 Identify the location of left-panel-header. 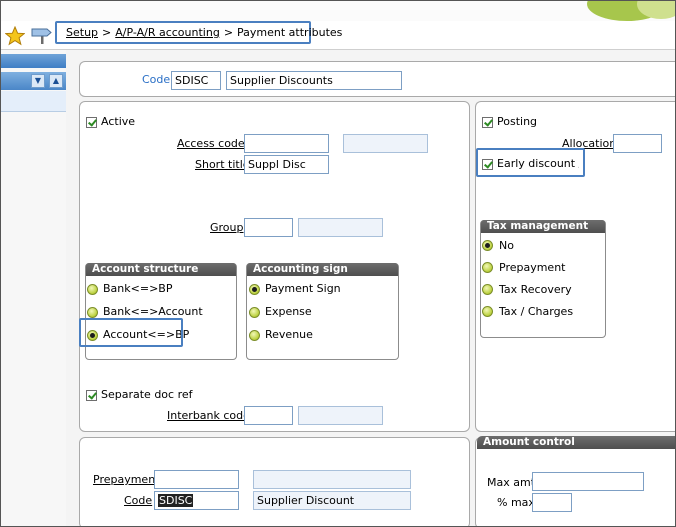
(33, 61).